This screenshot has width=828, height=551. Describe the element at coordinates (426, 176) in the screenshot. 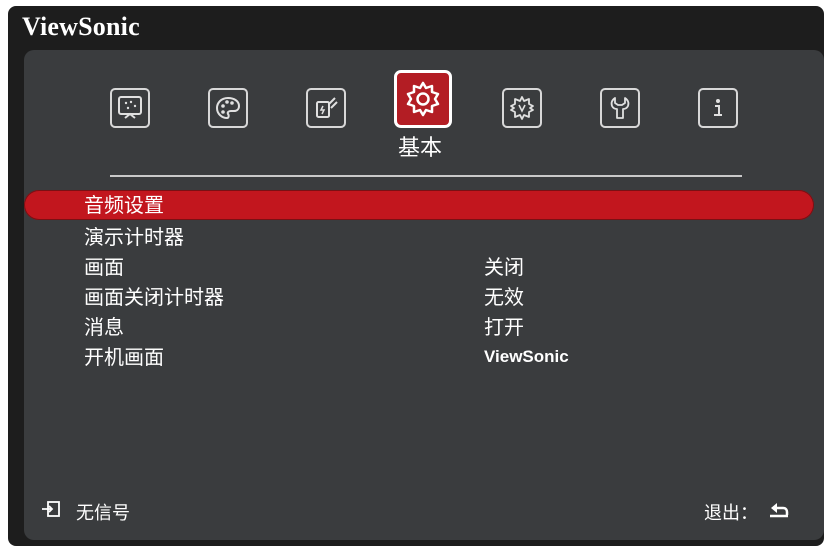

I see `menu-divider` at that location.